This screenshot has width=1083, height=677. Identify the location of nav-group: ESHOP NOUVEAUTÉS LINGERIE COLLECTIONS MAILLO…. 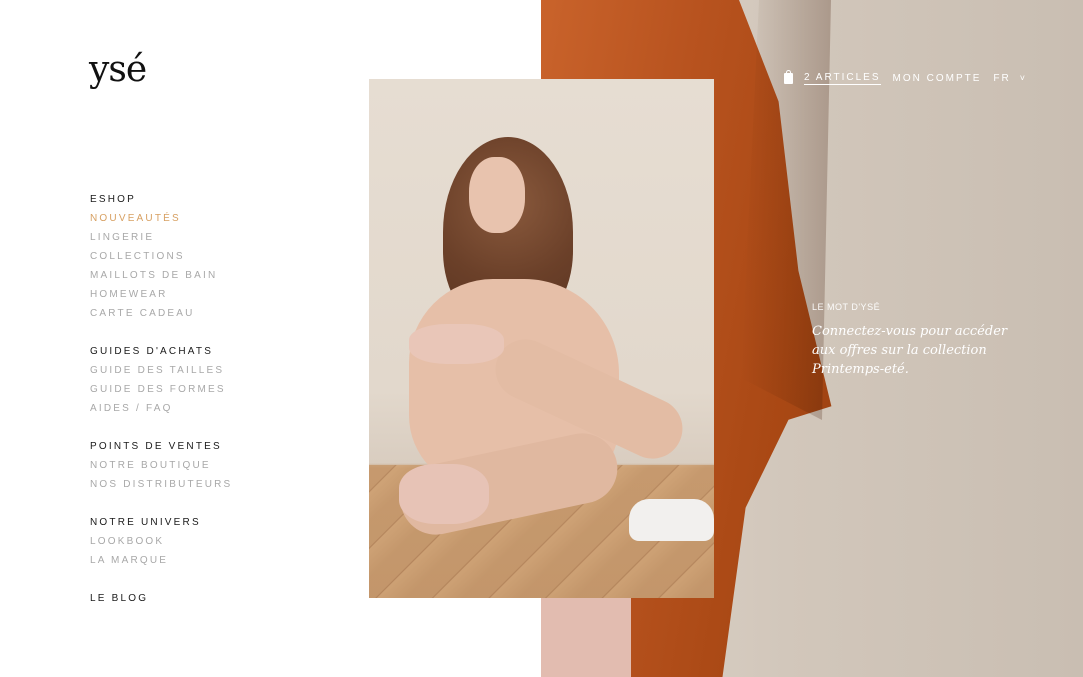
(210, 256).